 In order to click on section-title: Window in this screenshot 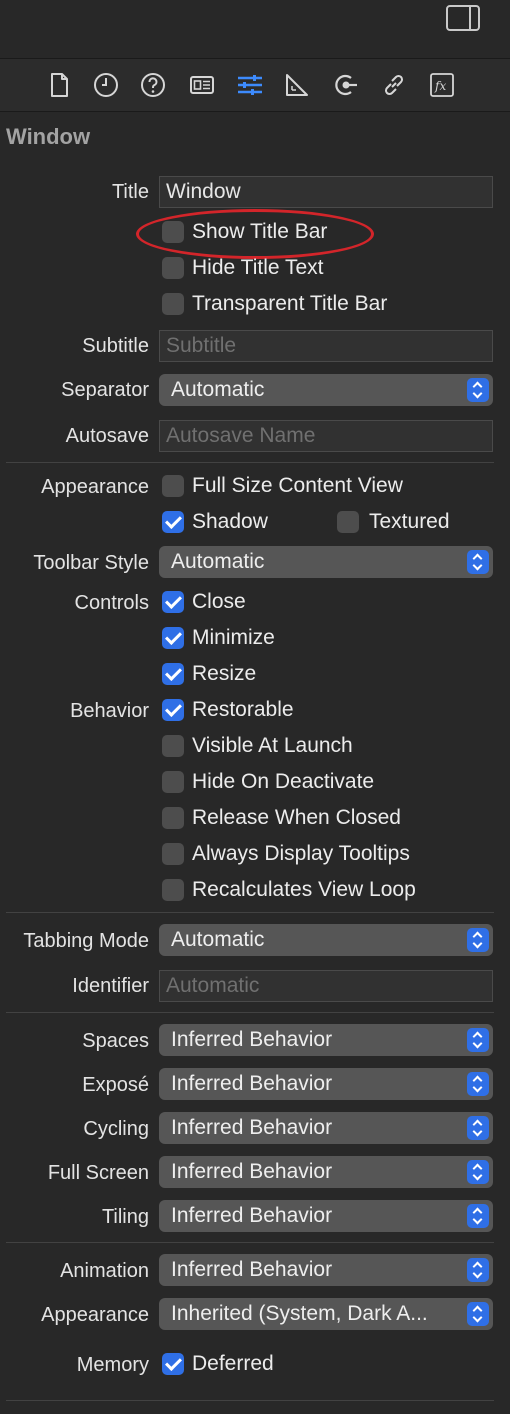, I will do `click(48, 136)`.